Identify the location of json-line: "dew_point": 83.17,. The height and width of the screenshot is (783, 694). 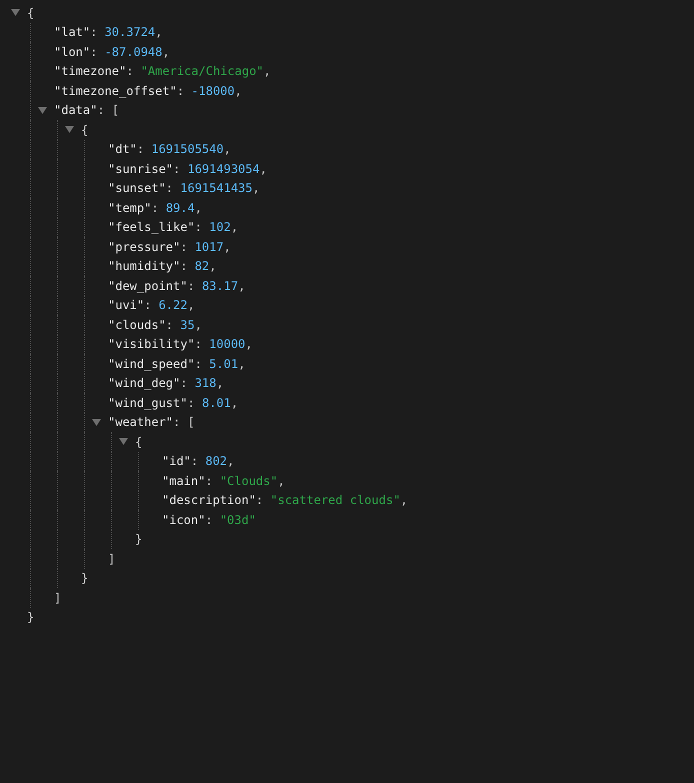
(177, 285).